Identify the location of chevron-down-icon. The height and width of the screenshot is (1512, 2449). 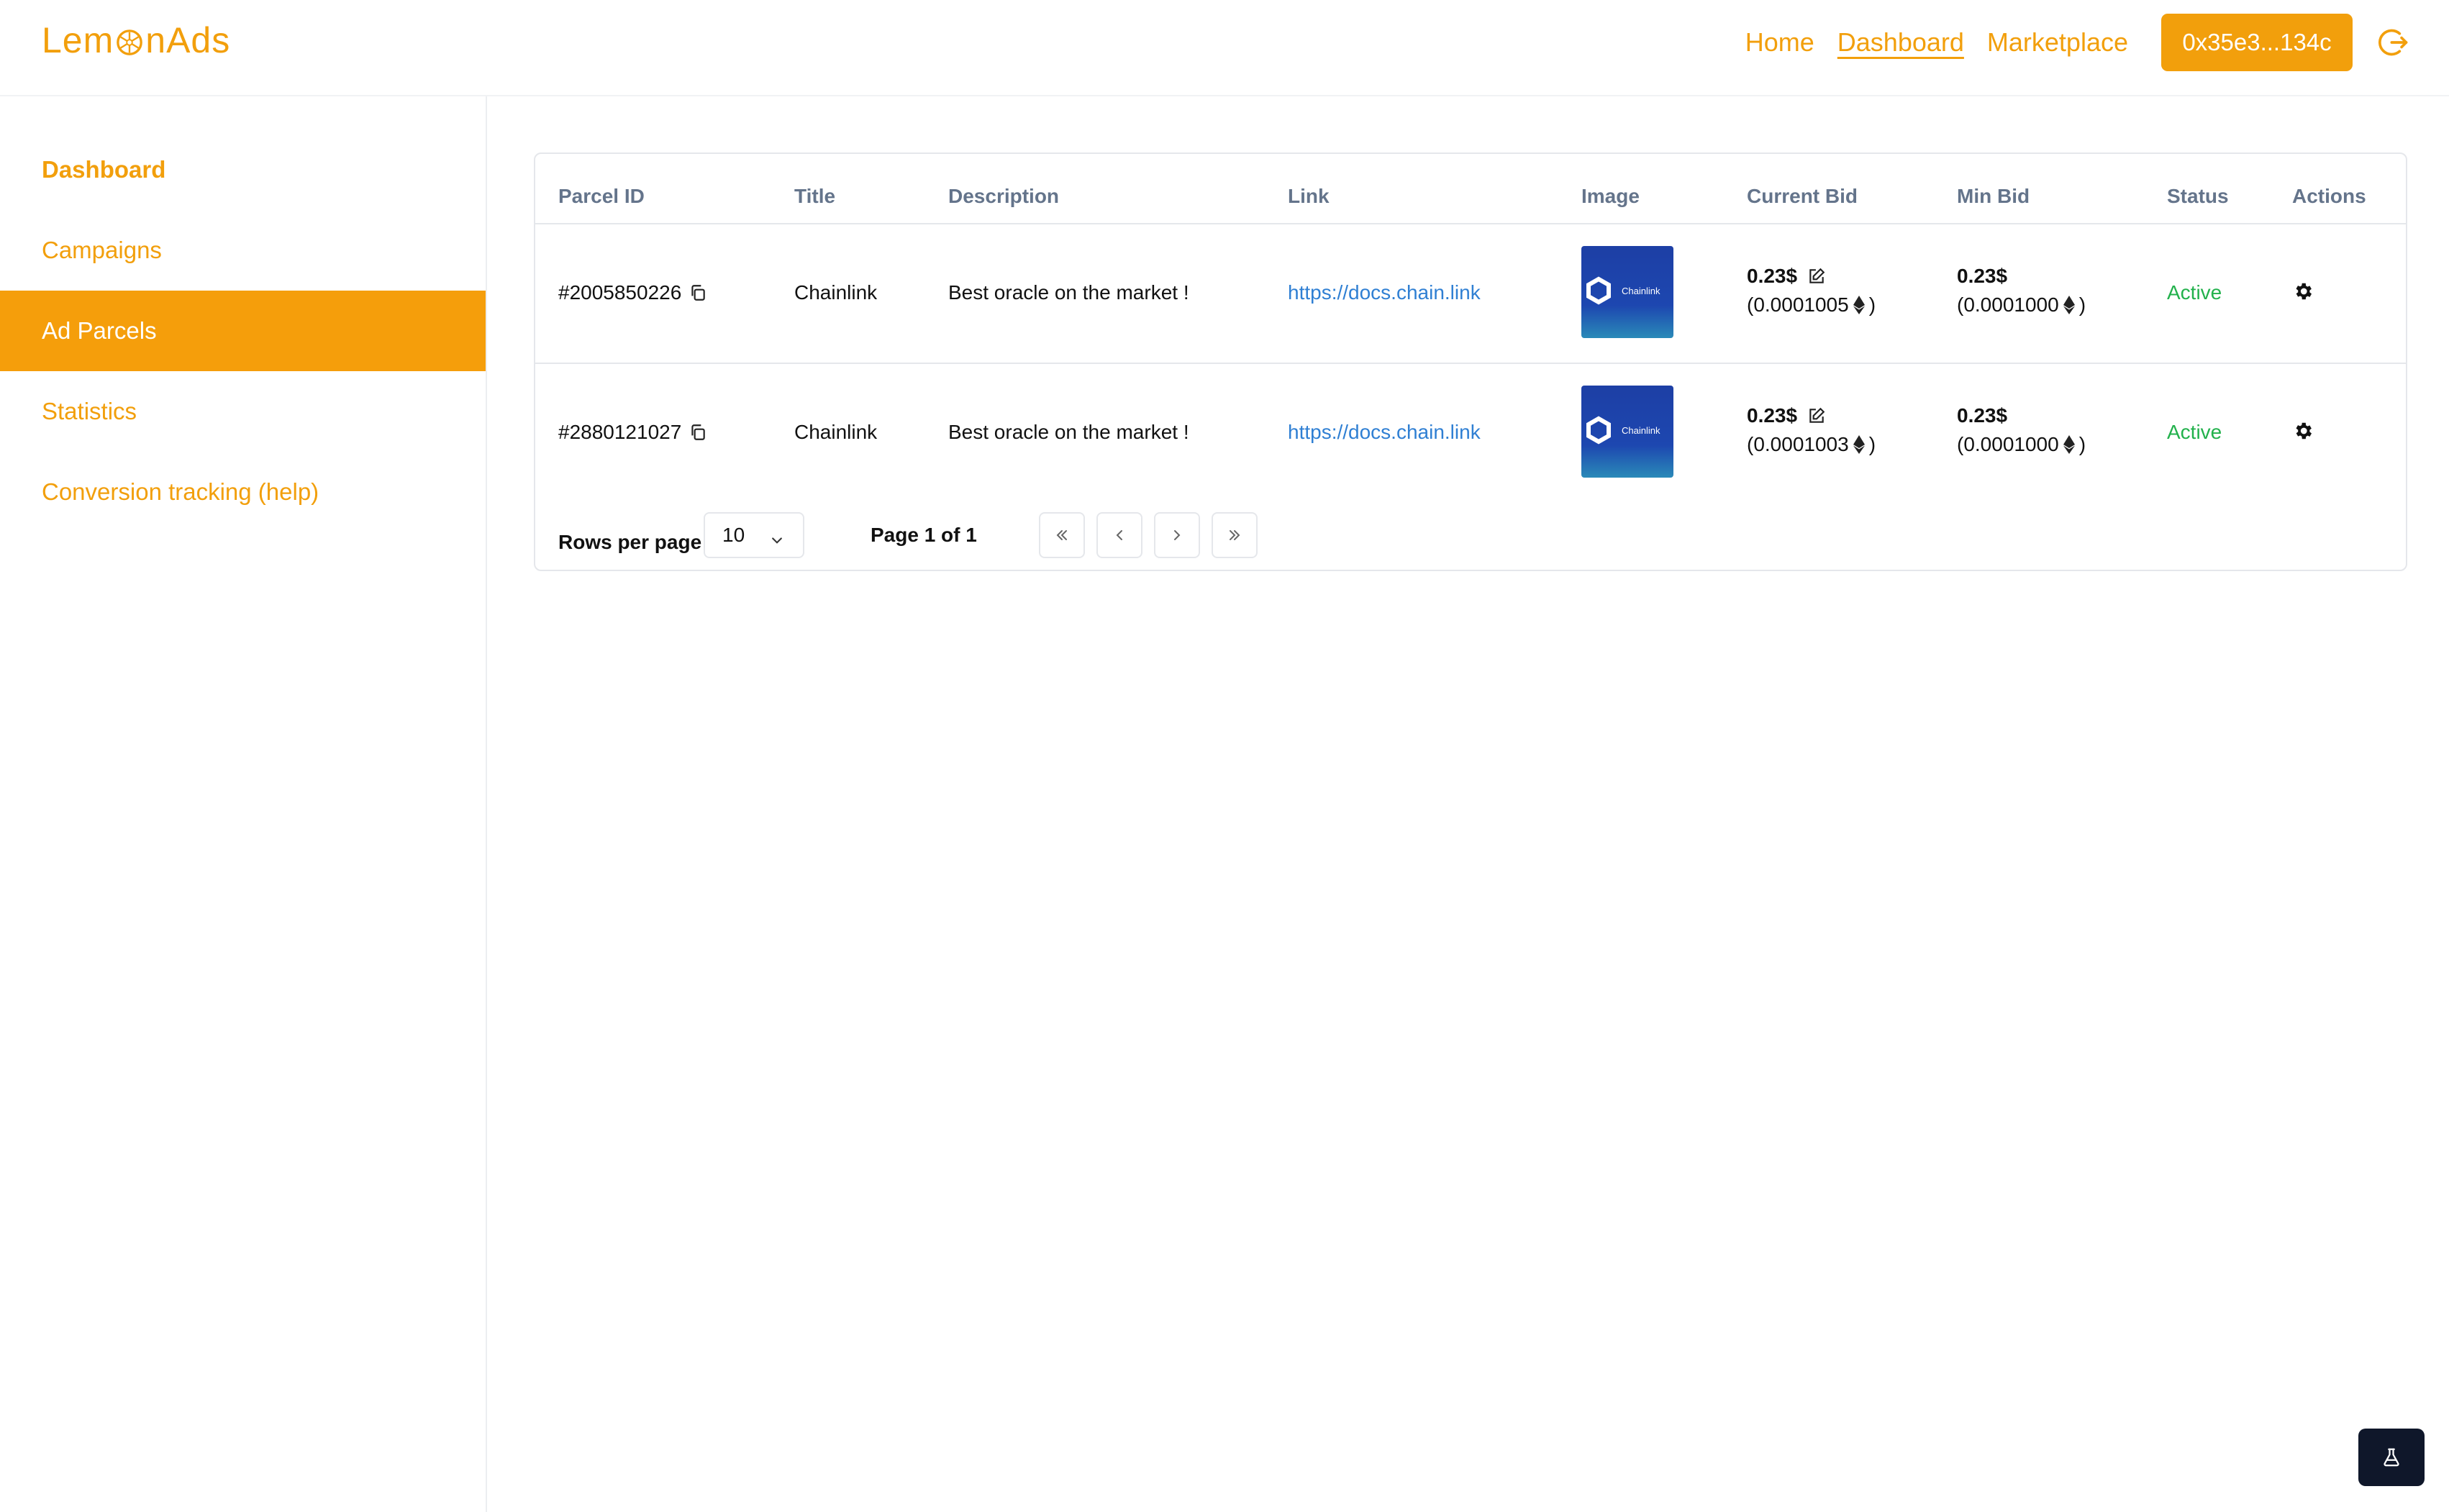
(777, 540).